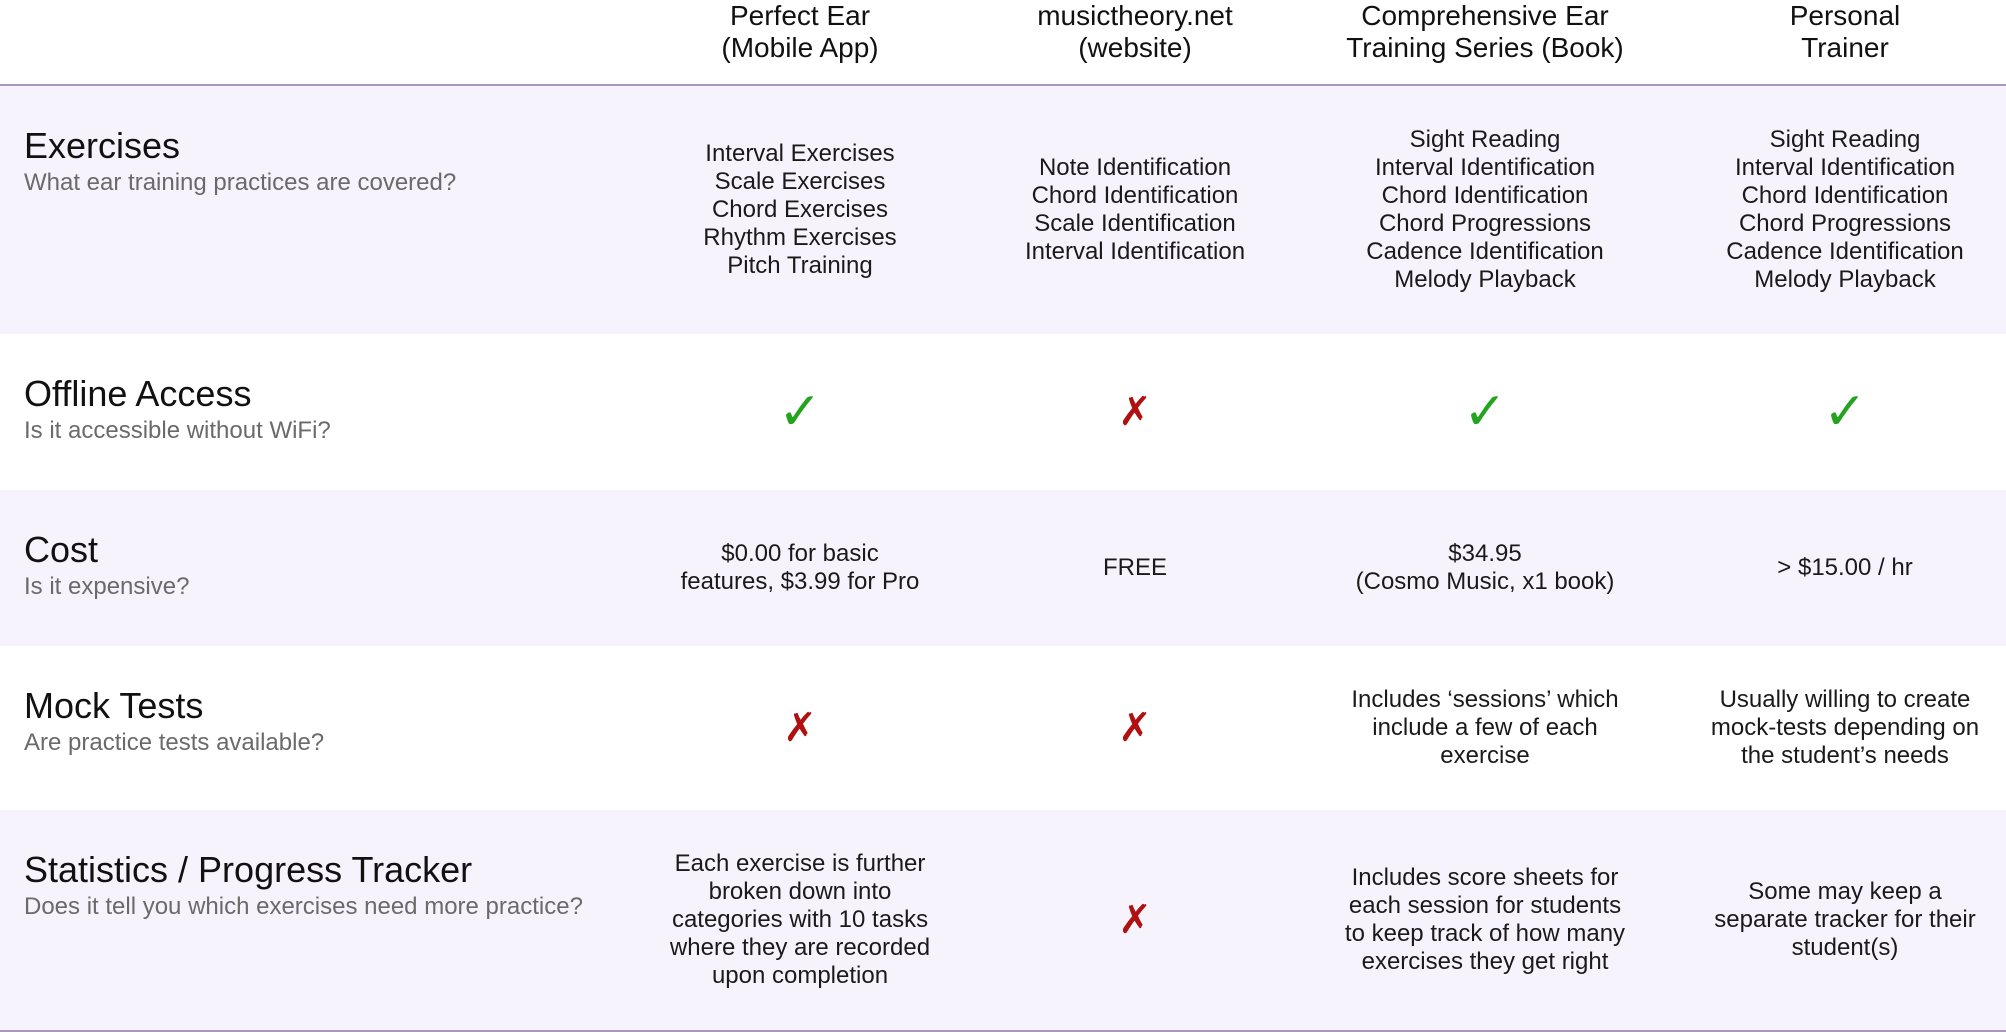 Image resolution: width=2006 pixels, height=1032 pixels. What do you see at coordinates (107, 586) in the screenshot?
I see `row-subtitle: Is it expensive?` at bounding box center [107, 586].